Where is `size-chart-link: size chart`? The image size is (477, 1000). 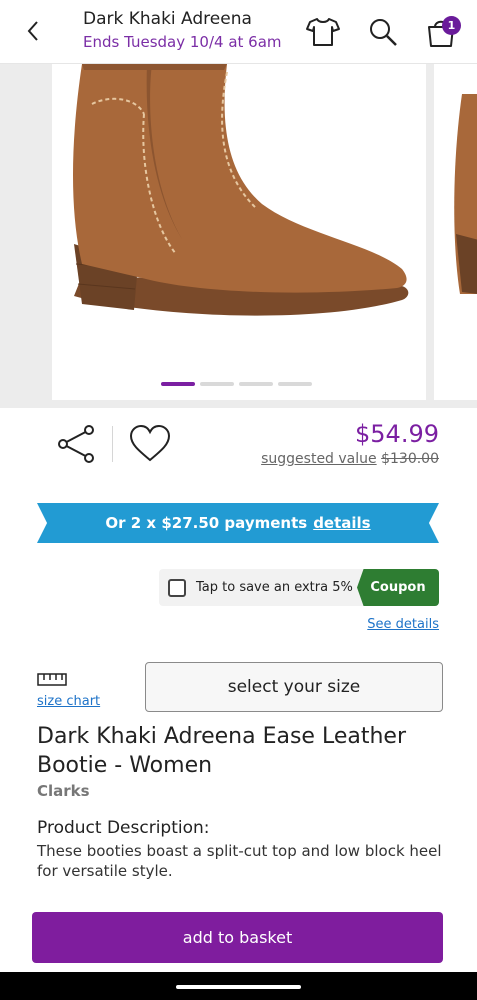 size-chart-link: size chart is located at coordinates (68, 701).